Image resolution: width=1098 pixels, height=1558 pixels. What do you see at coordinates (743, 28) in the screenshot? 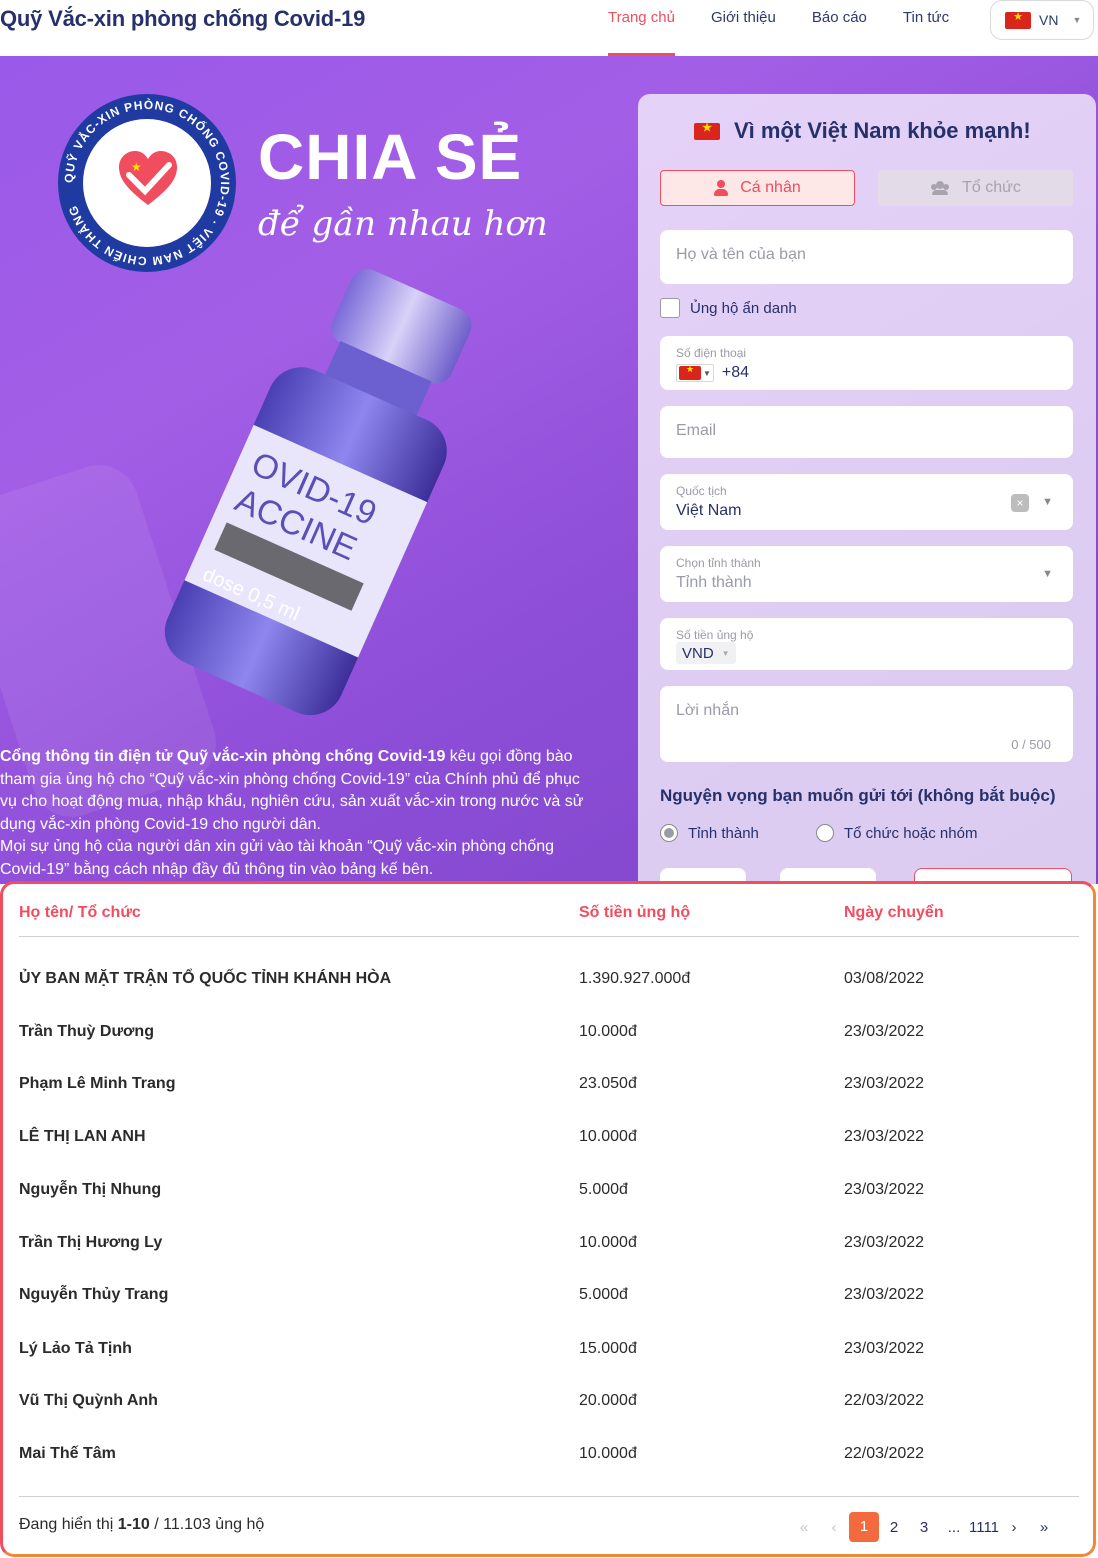
I see `nav-about: Giới thiệu` at bounding box center [743, 28].